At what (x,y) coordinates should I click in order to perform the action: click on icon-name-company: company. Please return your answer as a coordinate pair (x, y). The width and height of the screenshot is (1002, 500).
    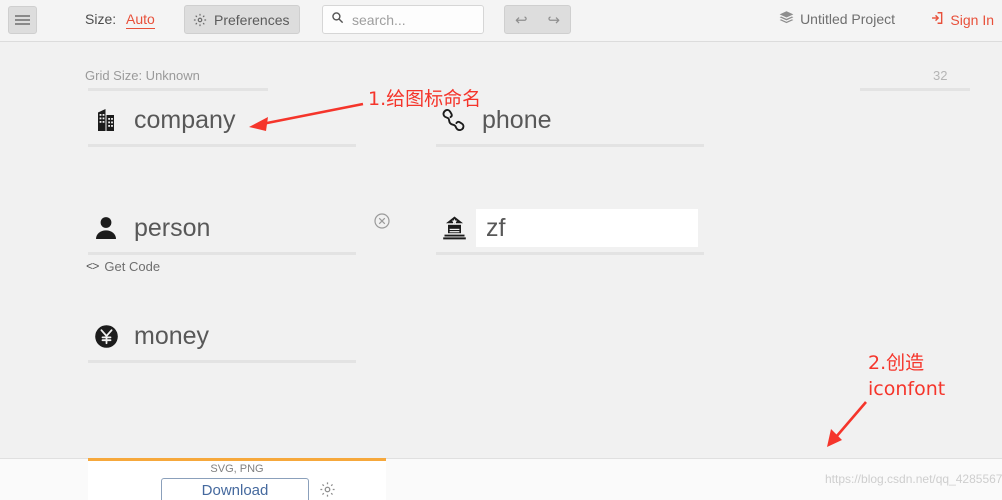
    Looking at the image, I should click on (184, 120).